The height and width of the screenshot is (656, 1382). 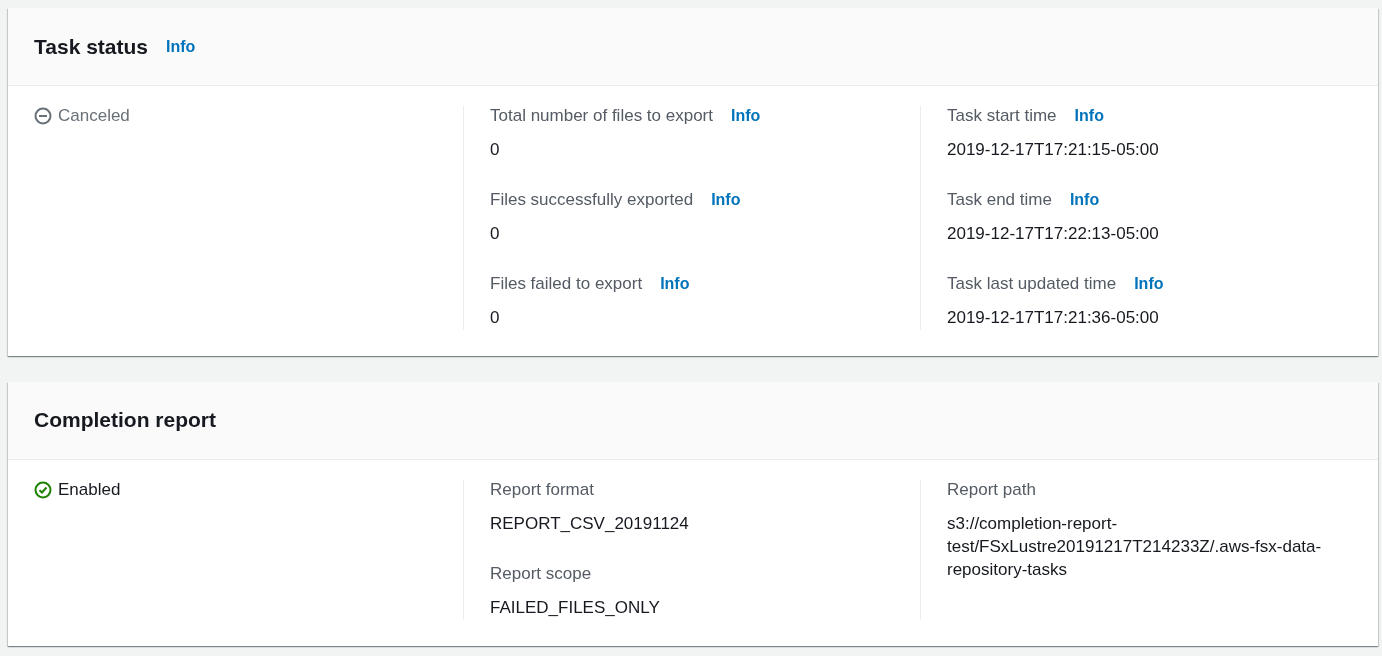 What do you see at coordinates (94, 116) in the screenshot?
I see `status-text: Canceled` at bounding box center [94, 116].